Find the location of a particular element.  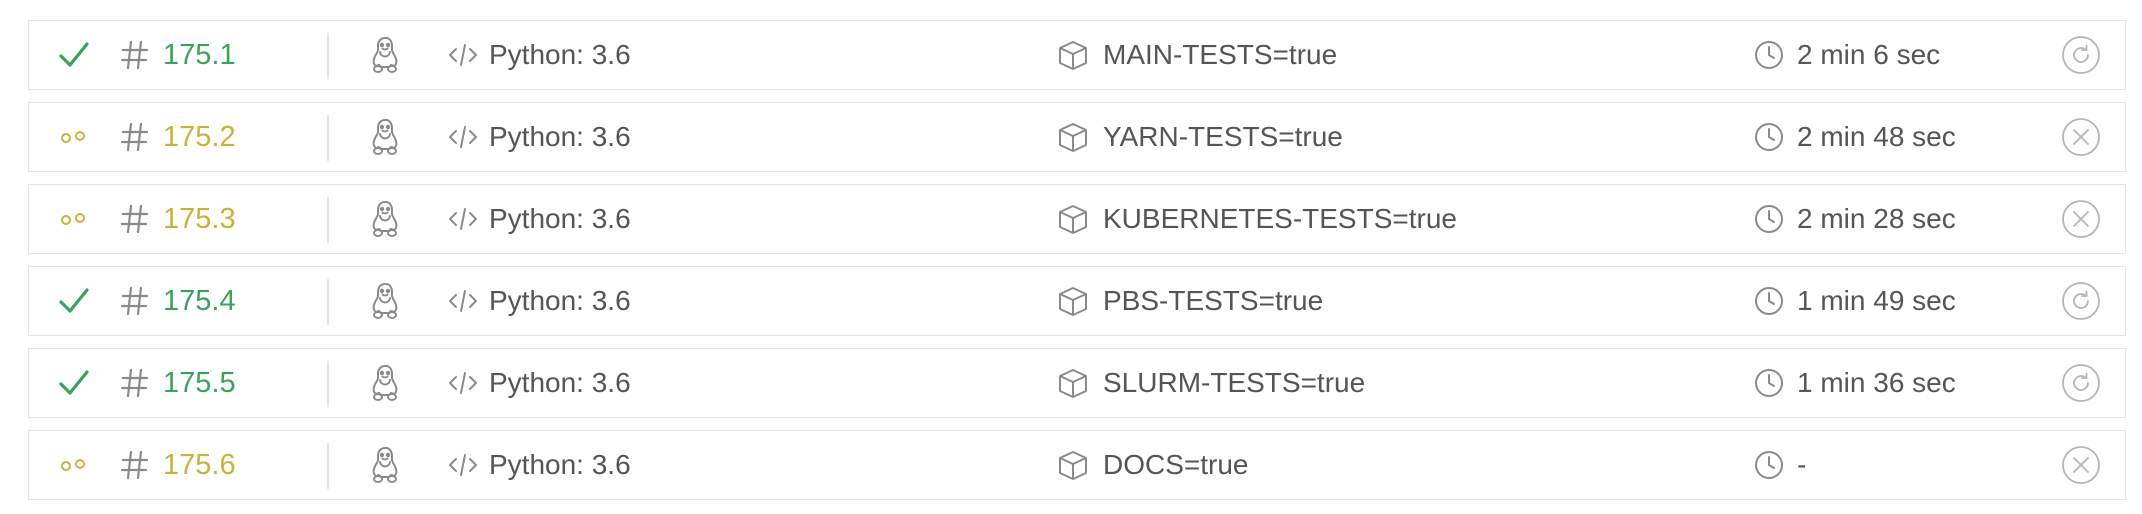

env-label: PBS-TESTS=true is located at coordinates (1213, 300).